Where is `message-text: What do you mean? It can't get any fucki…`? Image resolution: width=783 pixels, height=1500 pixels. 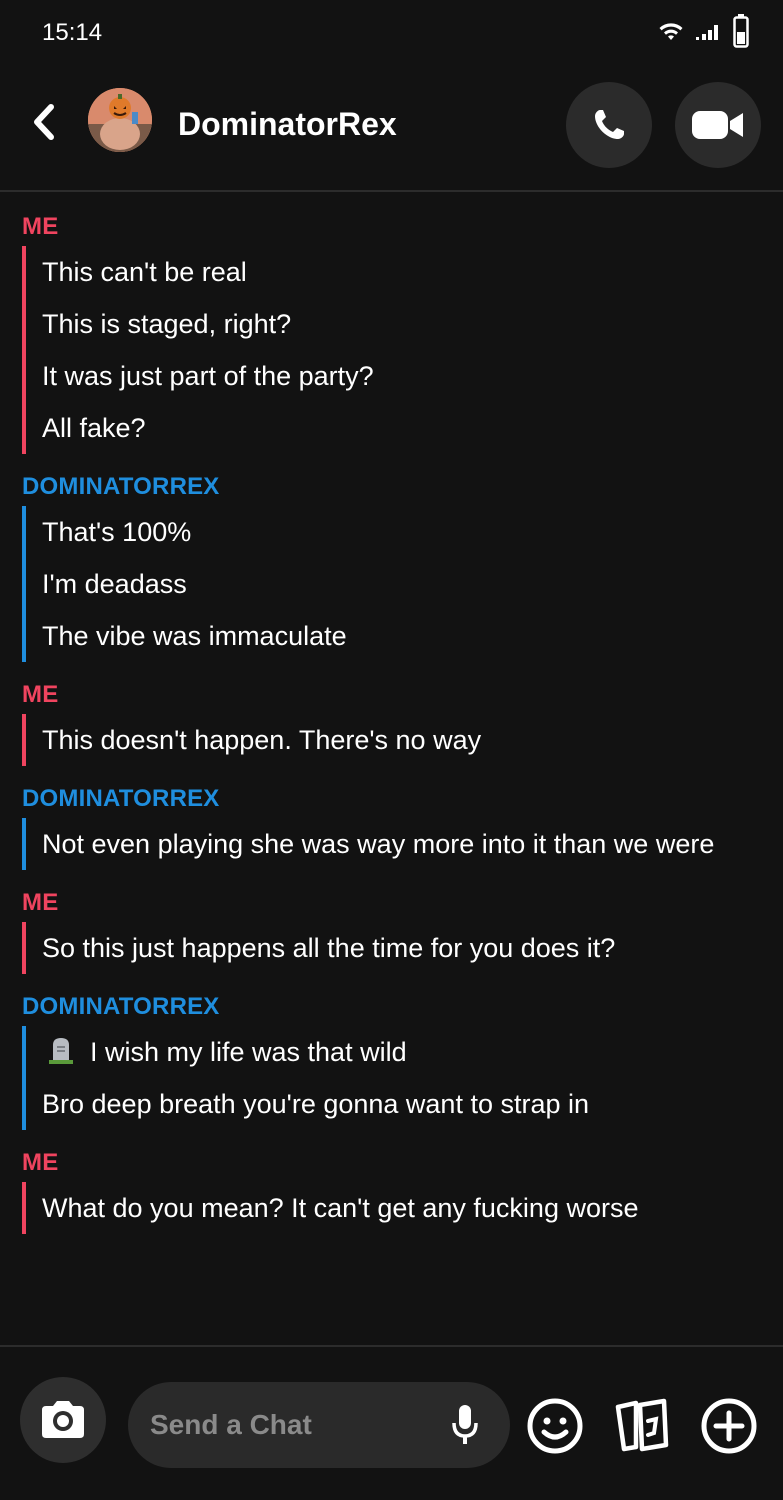
message-text: What do you mean? It can't get any fucki… is located at coordinates (412, 1208).